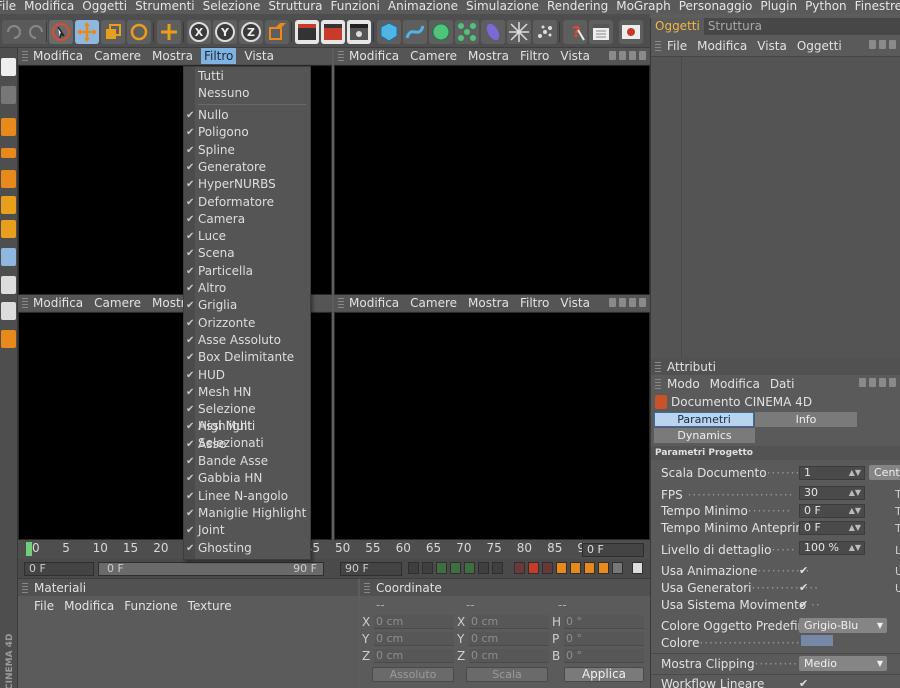  What do you see at coordinates (502, 7) in the screenshot?
I see `menu-item-simulazione: Simulazione` at bounding box center [502, 7].